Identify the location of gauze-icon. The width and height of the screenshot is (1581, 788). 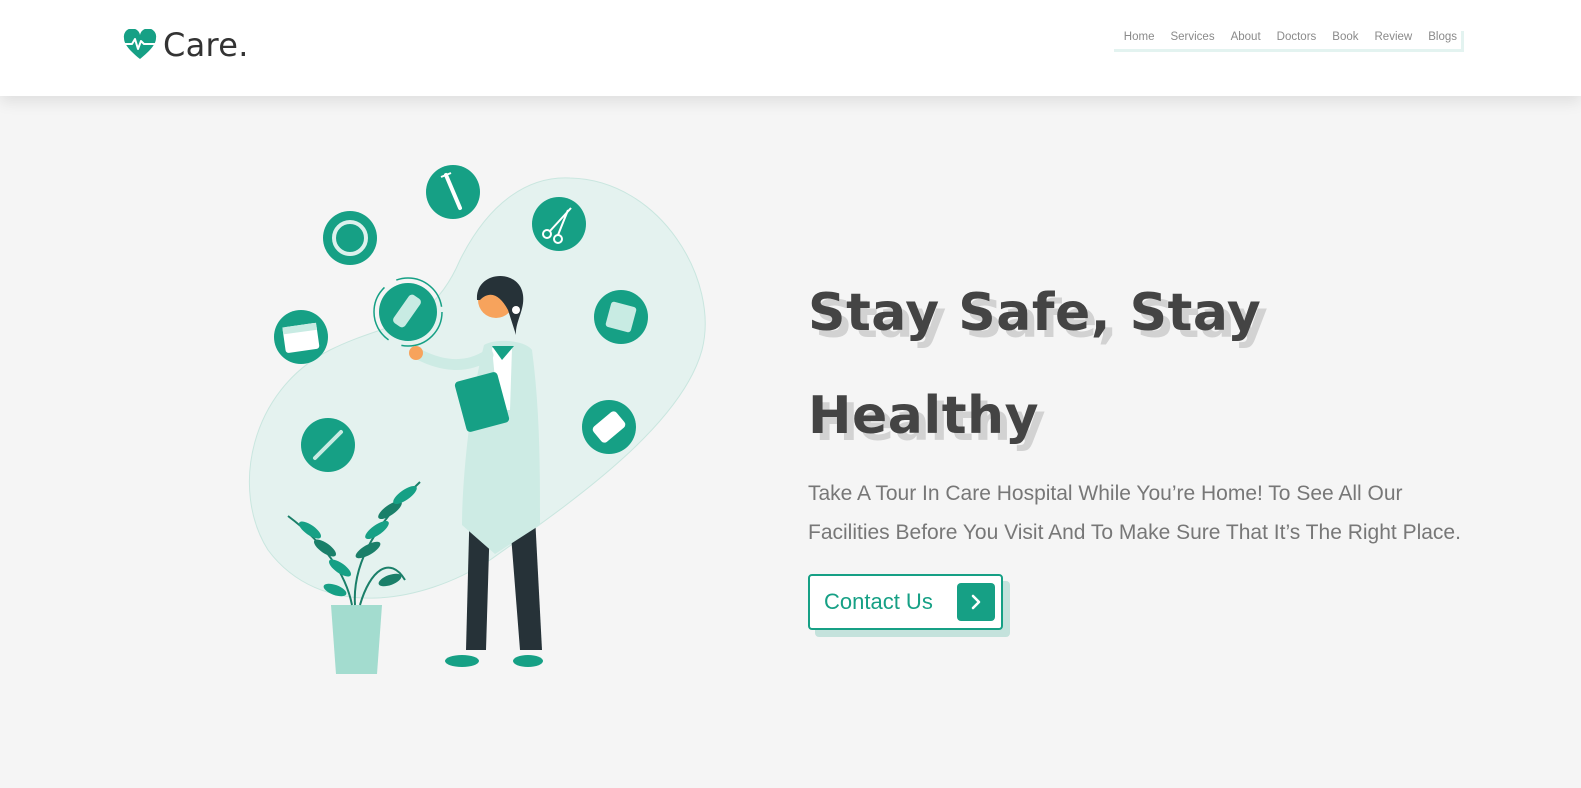
(621, 317).